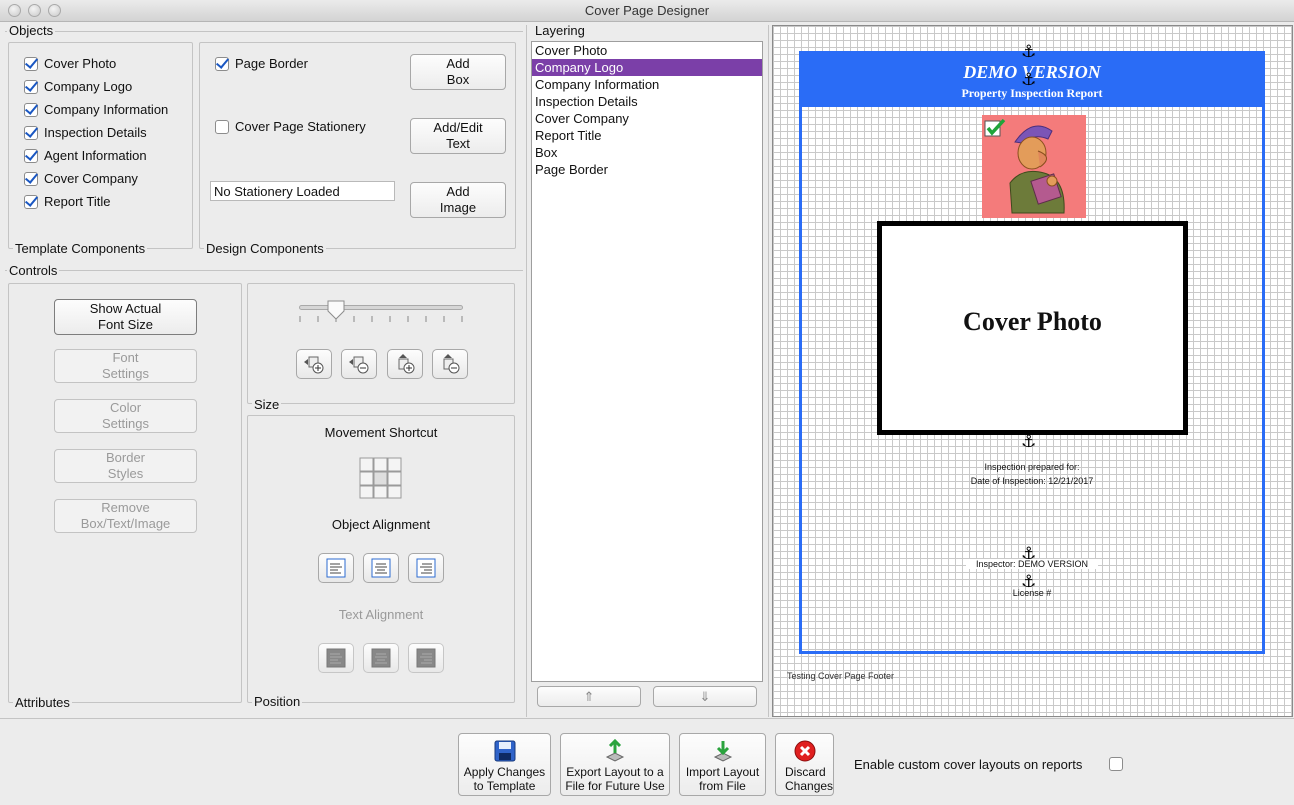 The image size is (1294, 805). Describe the element at coordinates (615, 764) in the screenshot. I see `export-layout-button: Export Layout to a File for Future Use` at that location.